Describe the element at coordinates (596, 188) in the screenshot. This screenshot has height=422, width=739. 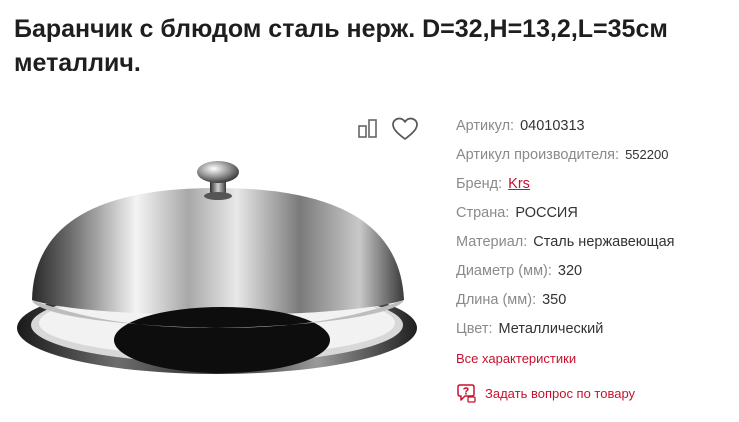
I see `spec-brand: Бренд: Krs` at that location.